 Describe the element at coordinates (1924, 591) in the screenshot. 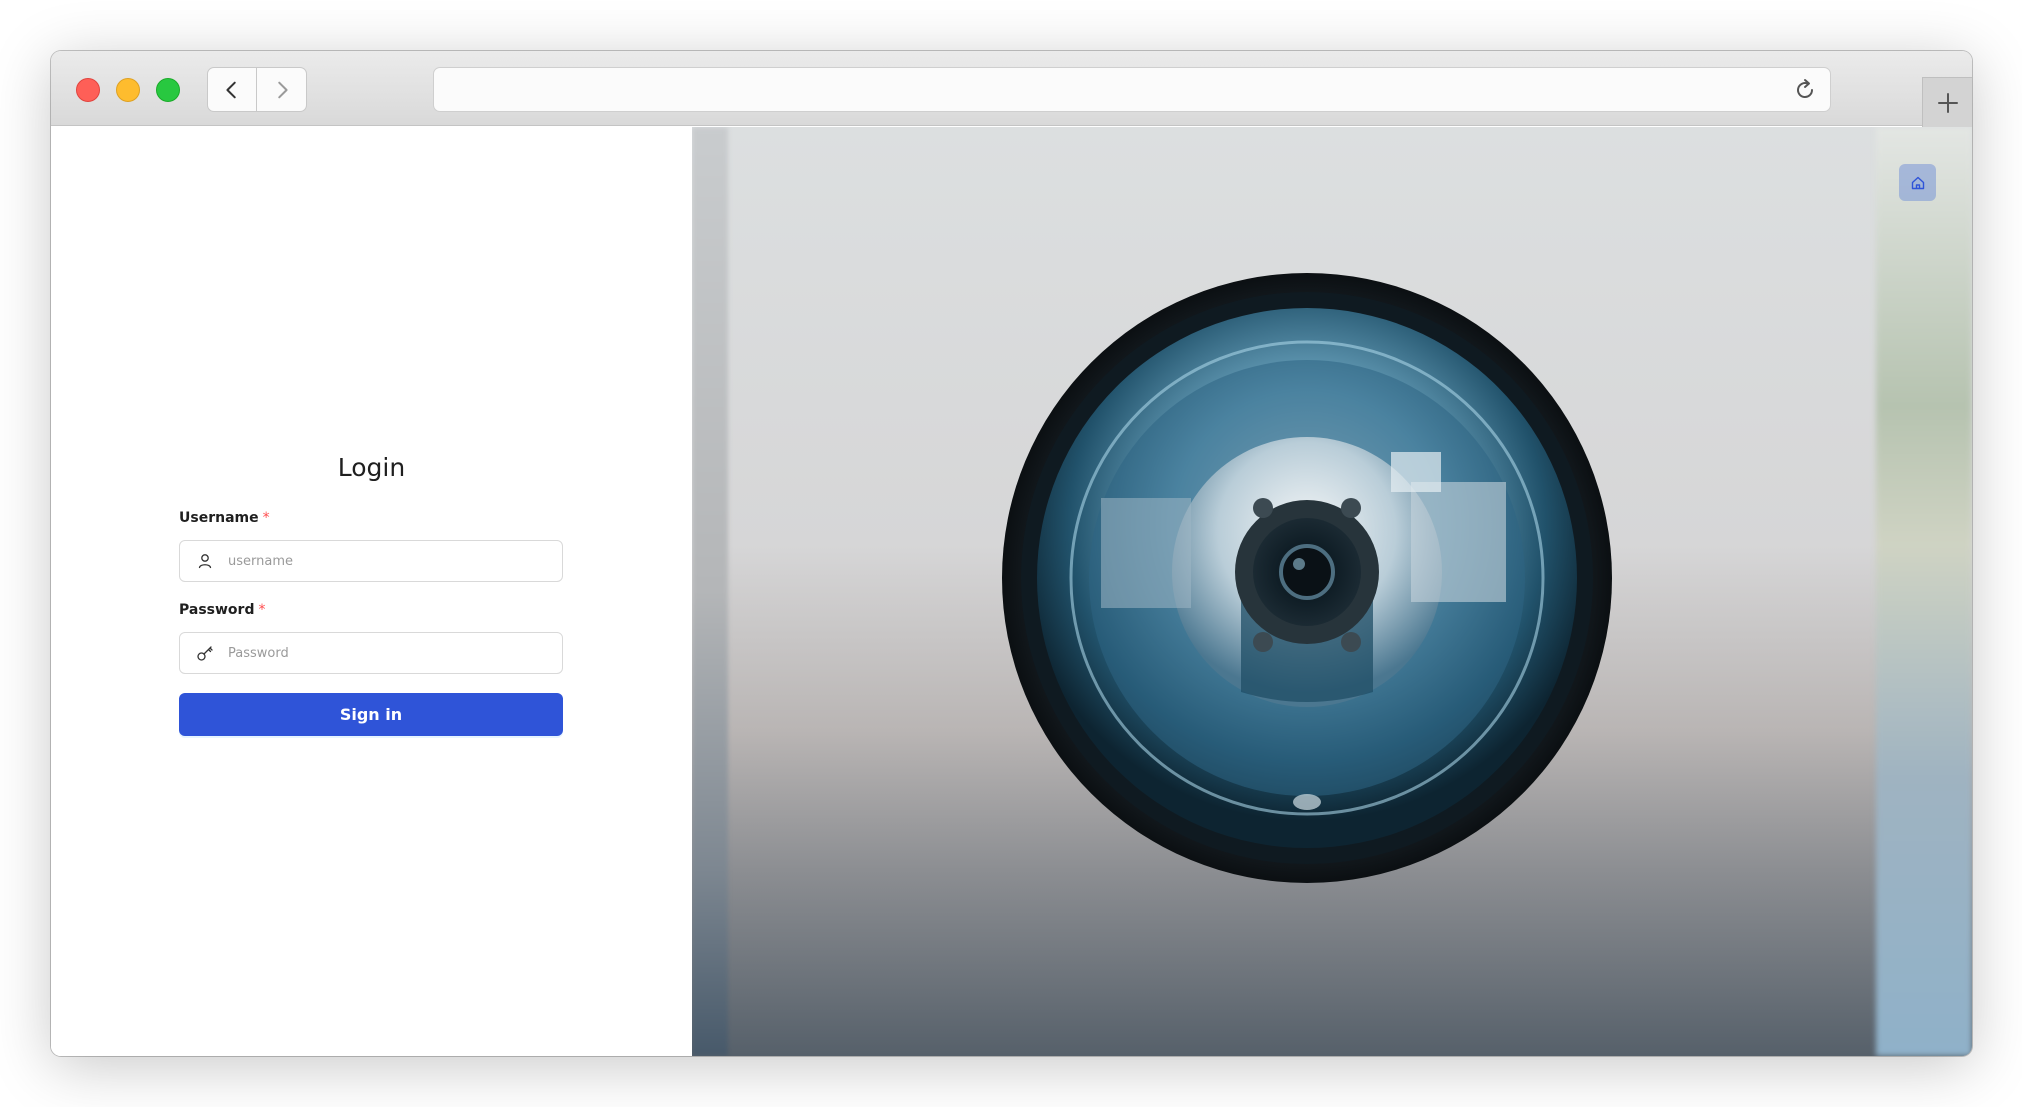

I see `photo-edge-right` at that location.